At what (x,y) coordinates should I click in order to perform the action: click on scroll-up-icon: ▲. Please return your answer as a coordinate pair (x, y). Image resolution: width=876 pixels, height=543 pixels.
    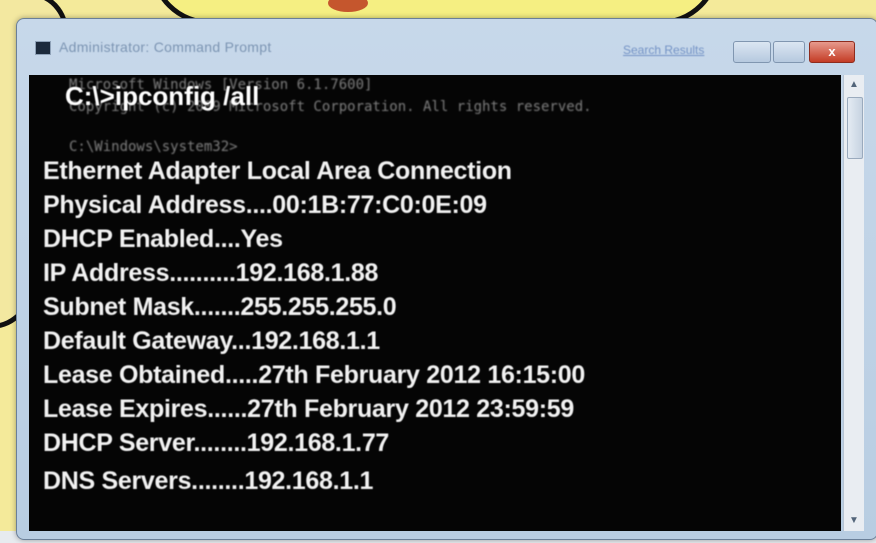
    Looking at the image, I should click on (854, 85).